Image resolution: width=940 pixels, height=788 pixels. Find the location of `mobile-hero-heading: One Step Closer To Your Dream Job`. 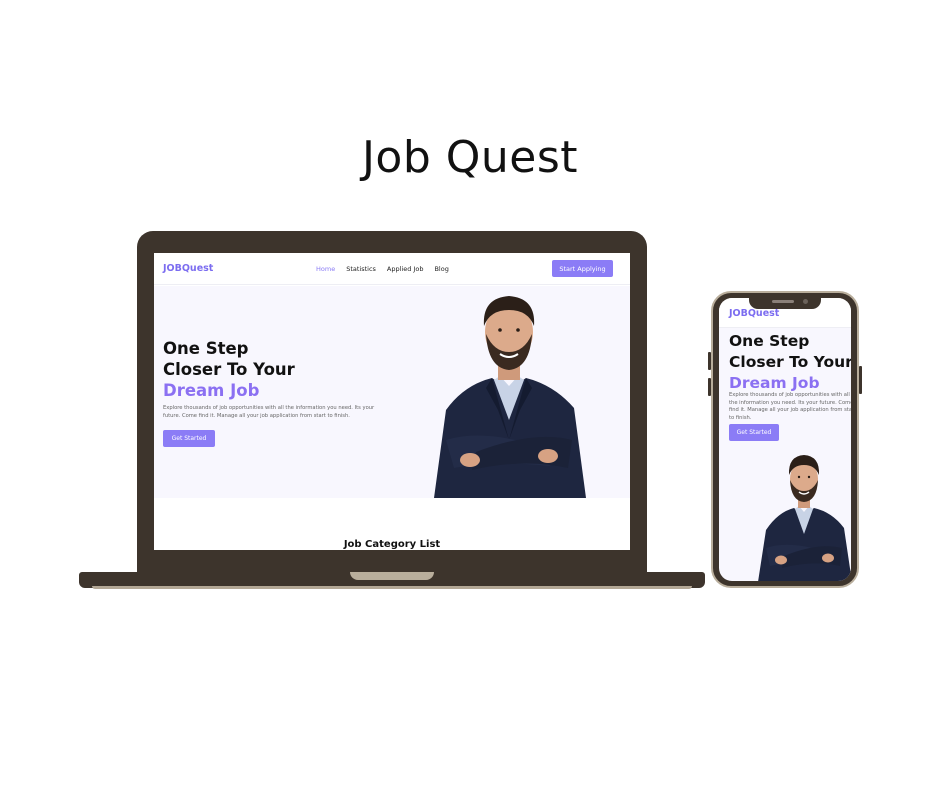

mobile-hero-heading: One Step Closer To Your Dream Job is located at coordinates (790, 362).